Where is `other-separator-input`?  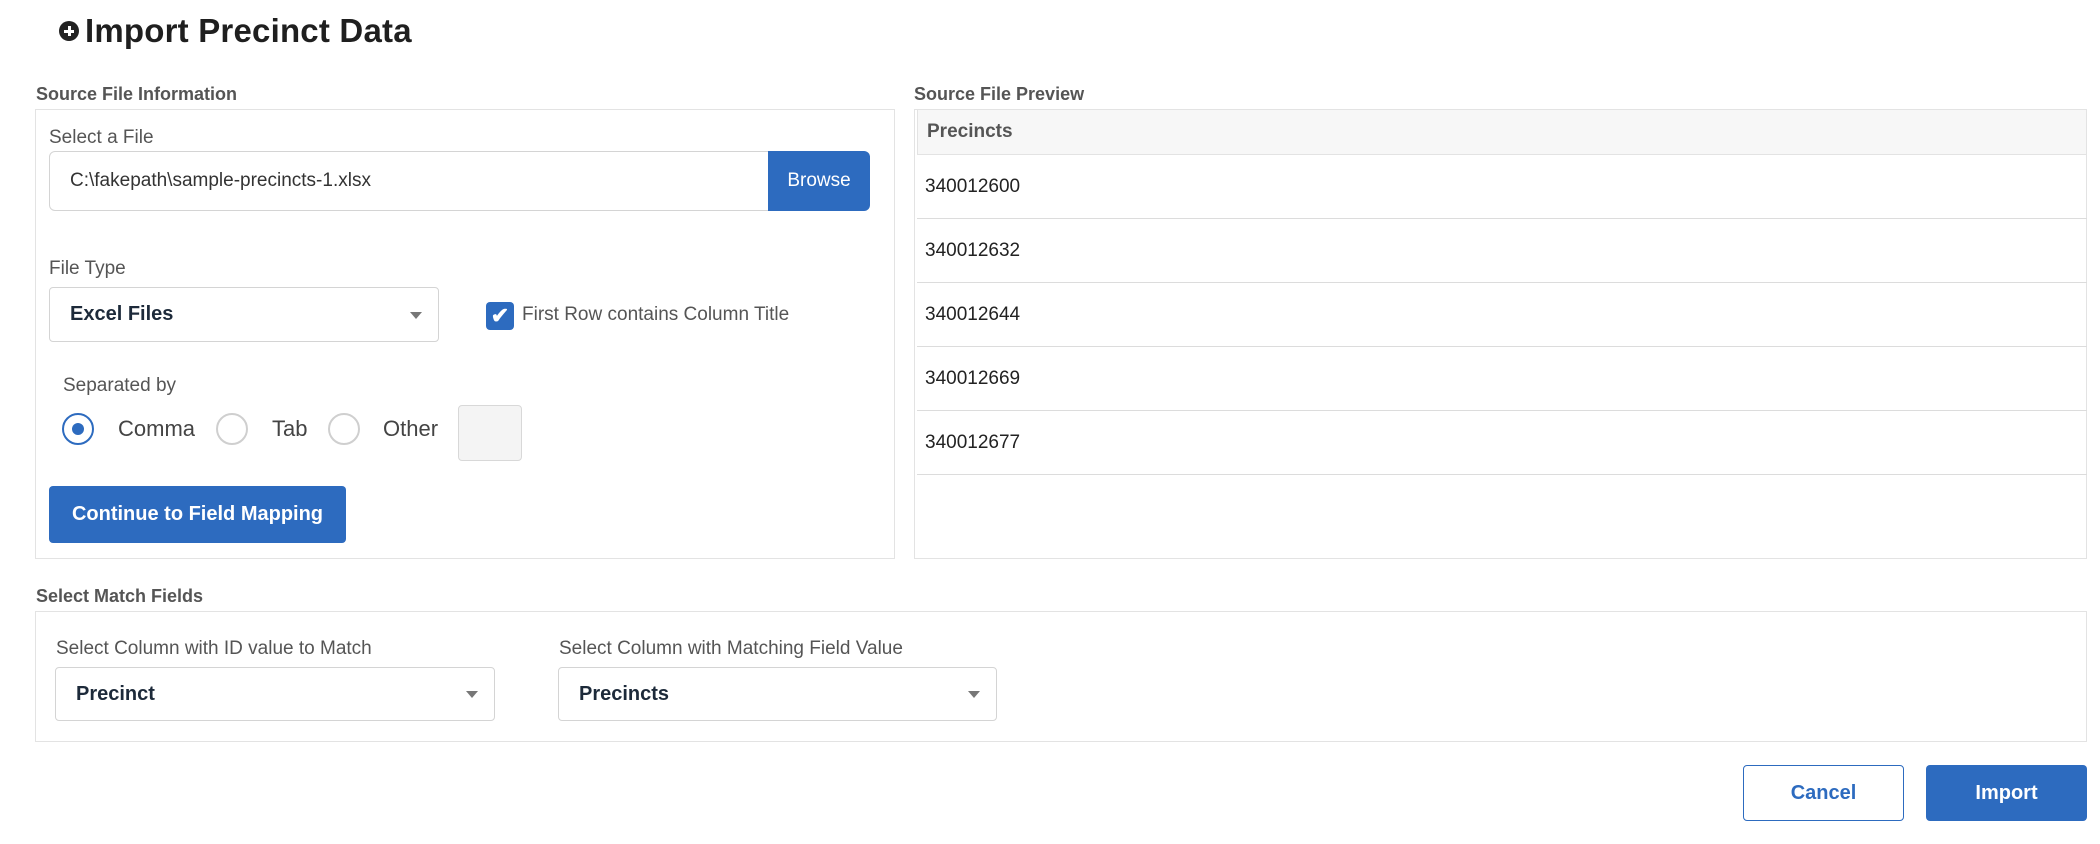 other-separator-input is located at coordinates (490, 433).